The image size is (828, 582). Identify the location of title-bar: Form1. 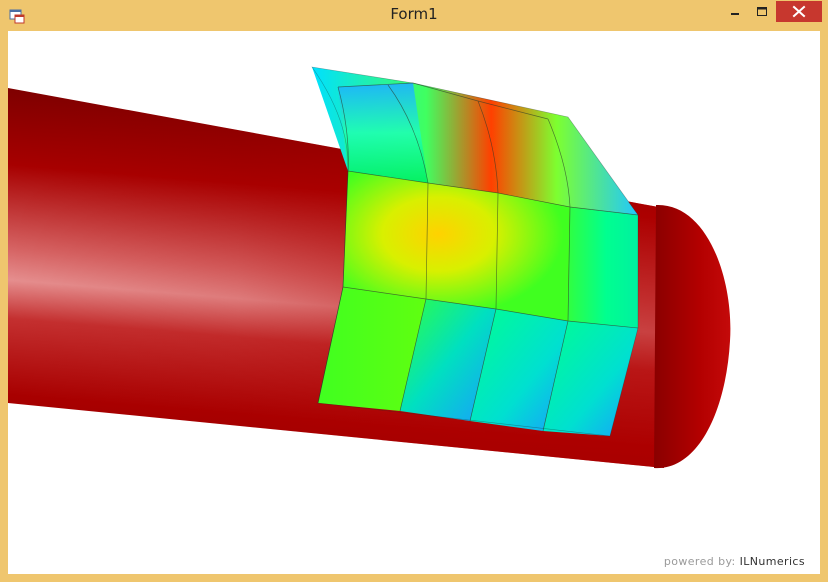
(414, 15).